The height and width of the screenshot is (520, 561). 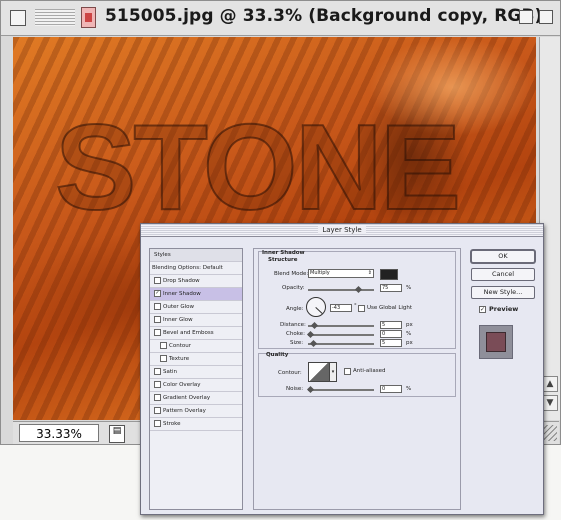 I want to click on collapse-box-icon, so click(x=546, y=17).